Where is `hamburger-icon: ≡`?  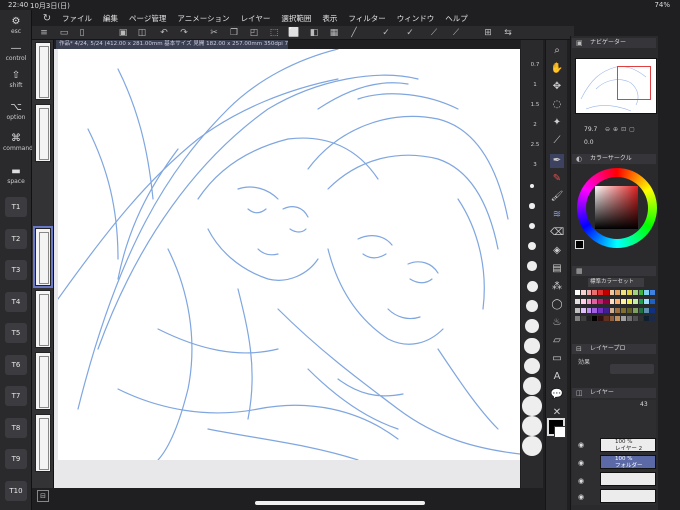
hamburger-icon: ≡ is located at coordinates (44, 33).